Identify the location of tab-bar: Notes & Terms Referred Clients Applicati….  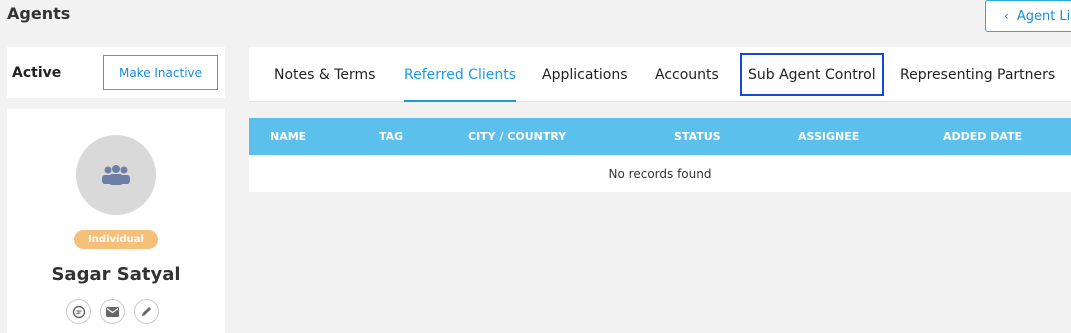
(660, 74).